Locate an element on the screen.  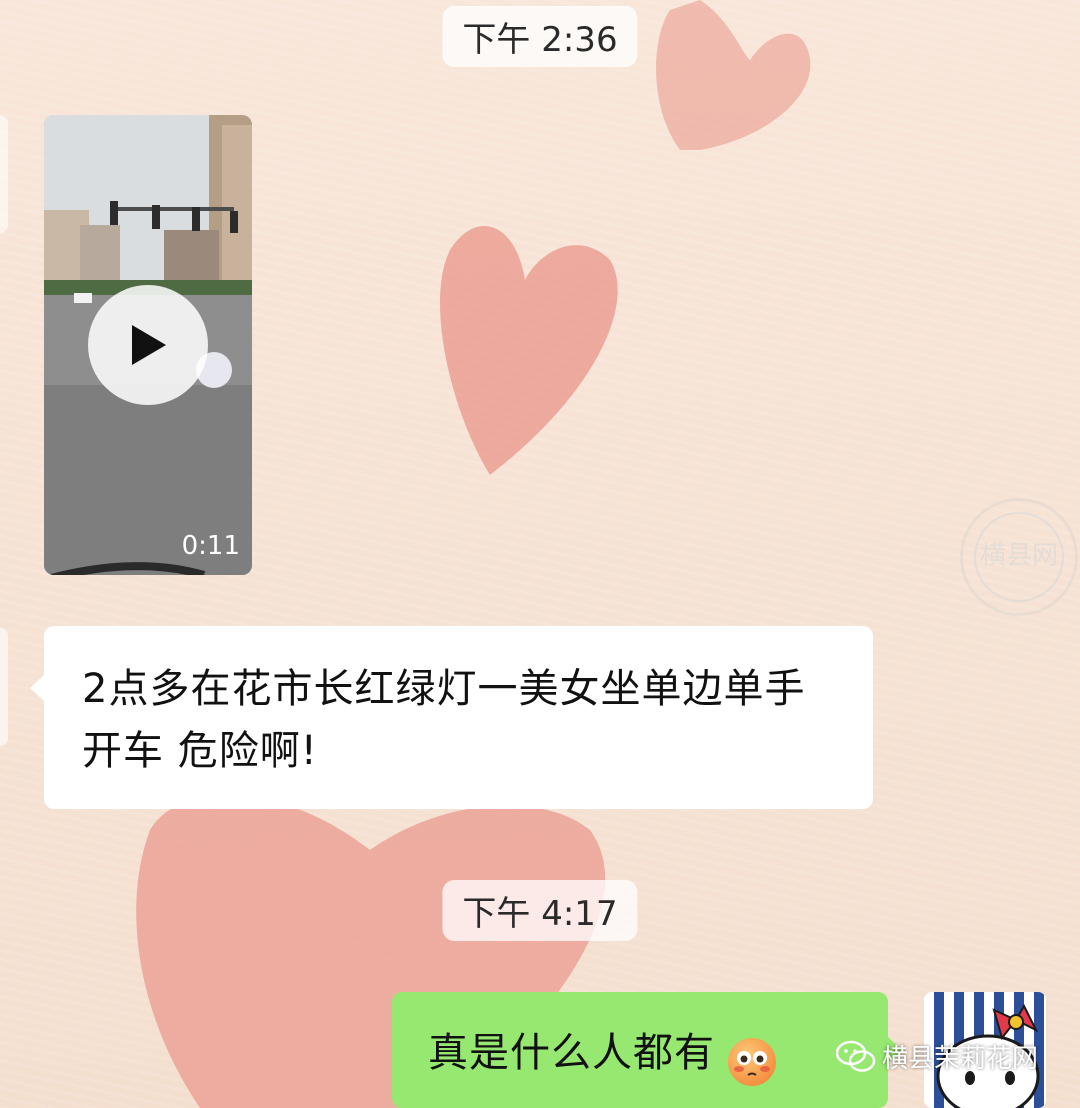
timestamp: 下午 2:36 is located at coordinates (540, 36).